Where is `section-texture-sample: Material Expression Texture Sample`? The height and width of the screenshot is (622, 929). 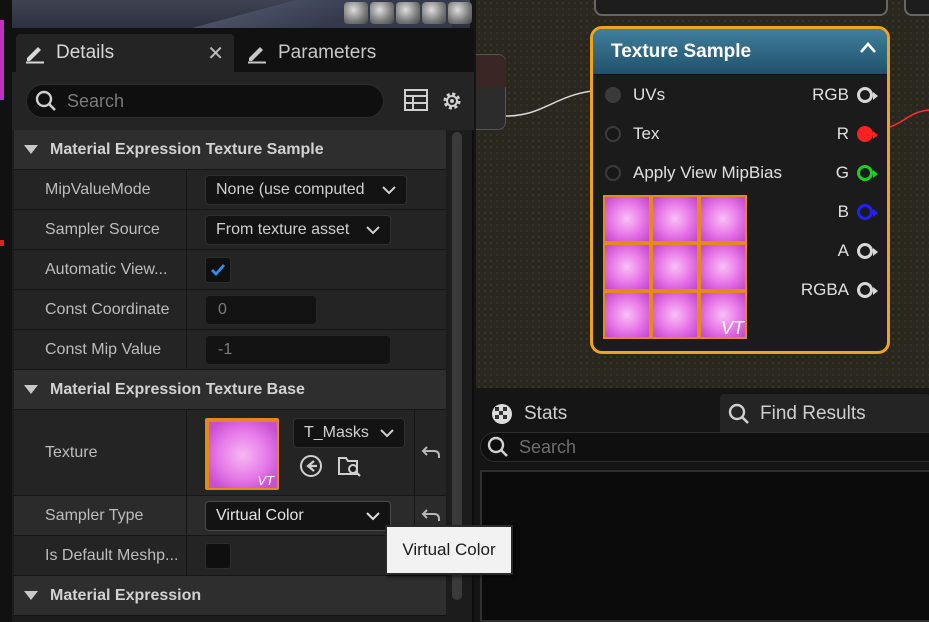 section-texture-sample: Material Expression Texture Sample is located at coordinates (230, 150).